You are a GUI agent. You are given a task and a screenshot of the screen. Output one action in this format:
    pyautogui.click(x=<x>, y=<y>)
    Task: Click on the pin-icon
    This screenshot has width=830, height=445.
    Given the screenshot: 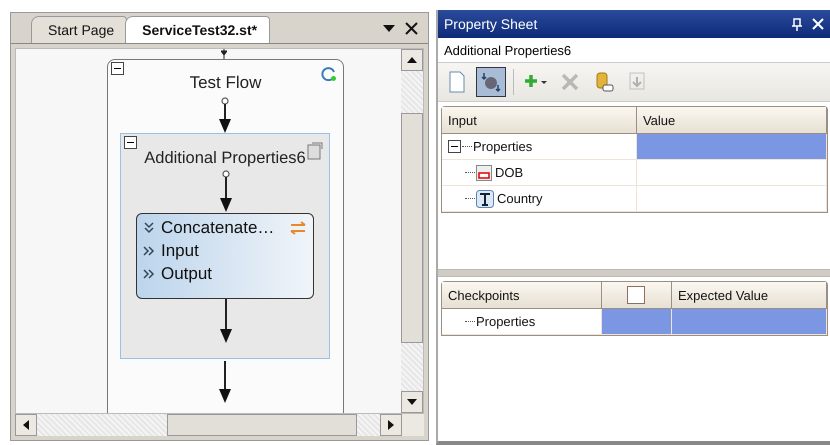 What is the action you would take?
    pyautogui.click(x=797, y=24)
    